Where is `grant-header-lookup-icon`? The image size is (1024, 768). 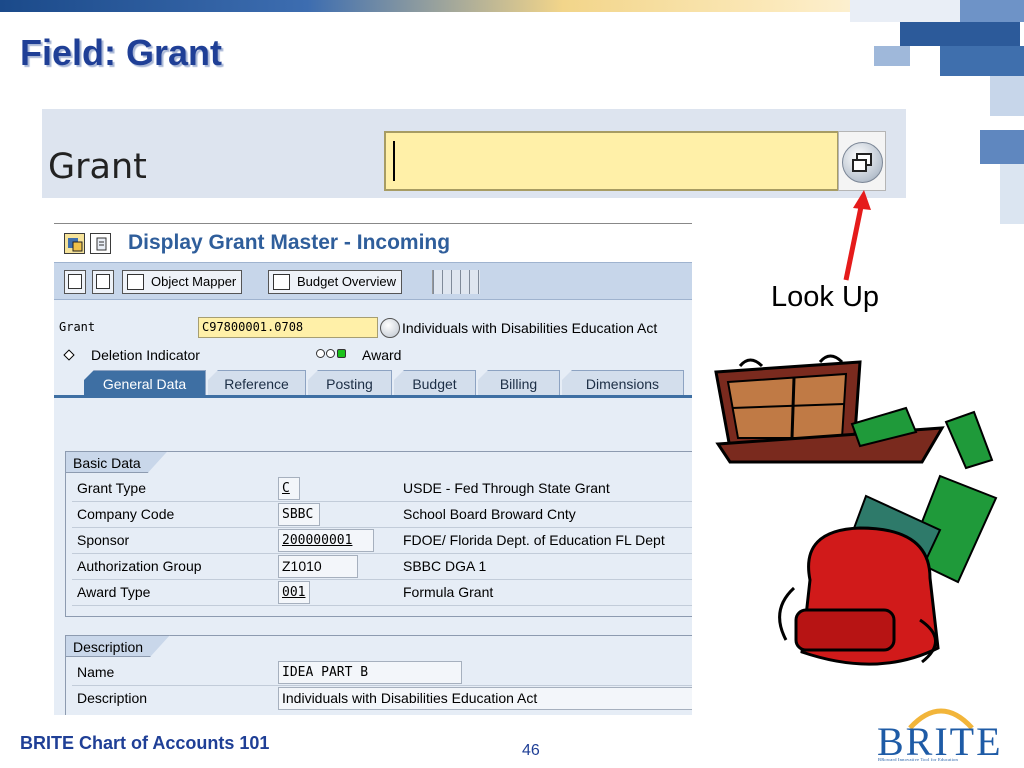
grant-header-lookup-icon is located at coordinates (390, 328).